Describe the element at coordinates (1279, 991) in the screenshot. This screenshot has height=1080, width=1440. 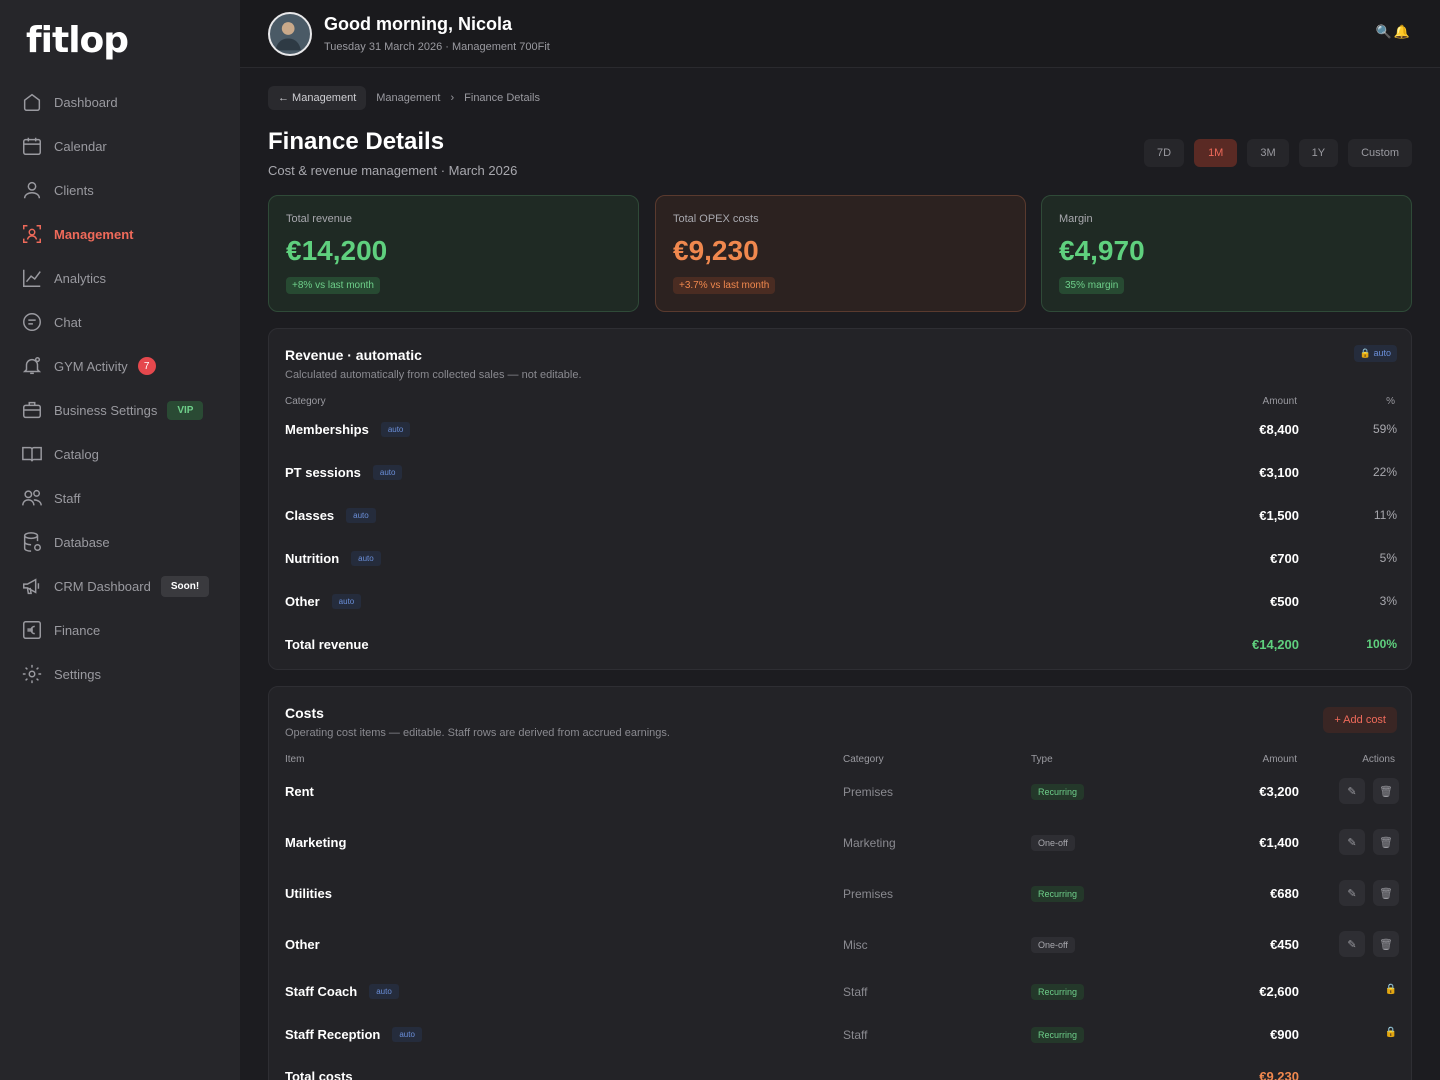
I see `row-amount: €2,600` at that location.